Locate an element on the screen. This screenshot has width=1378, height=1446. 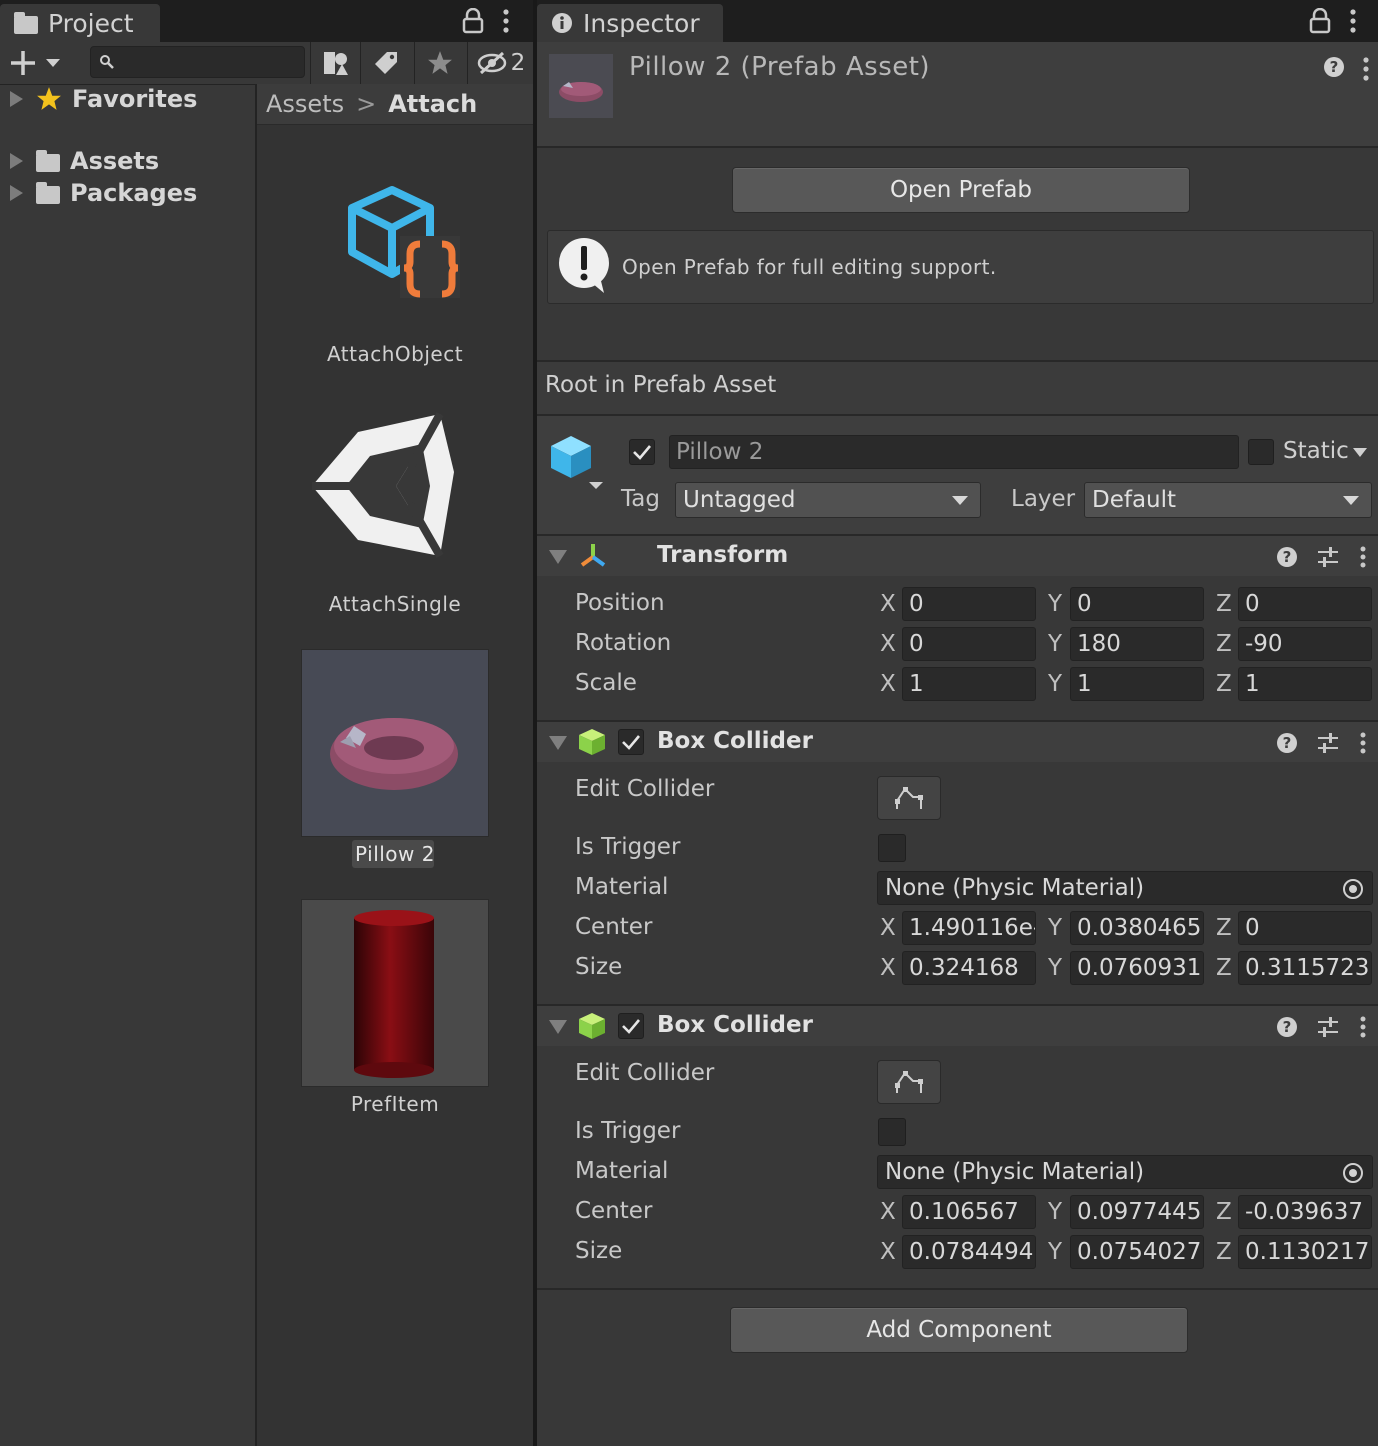
search-by-label-button is located at coordinates (385, 63).